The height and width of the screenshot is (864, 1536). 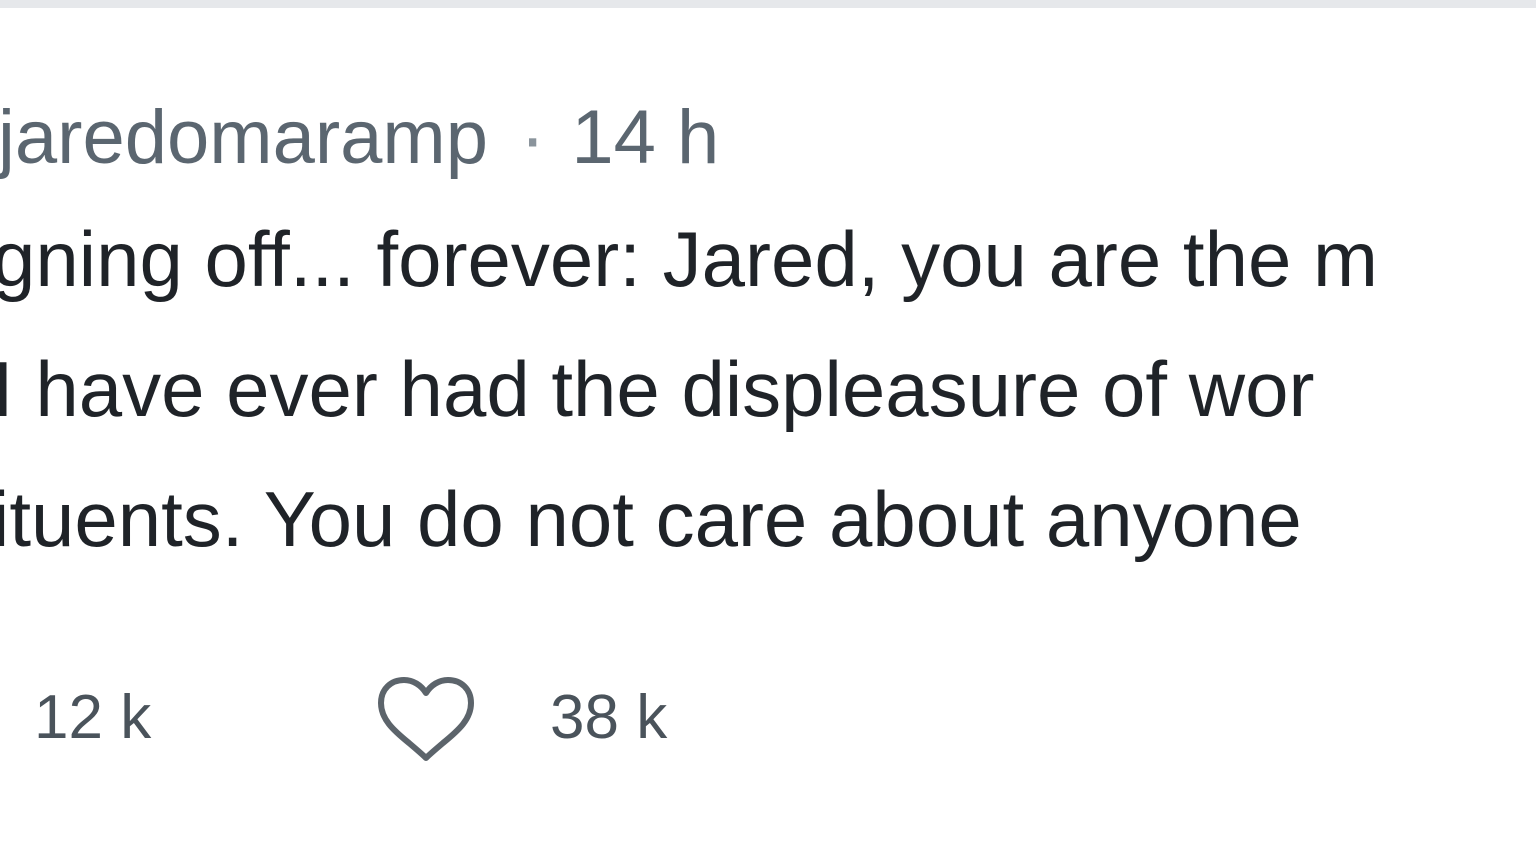 I want to click on tweet-header: jaredomaramp · 14 h, so click(x=359, y=137).